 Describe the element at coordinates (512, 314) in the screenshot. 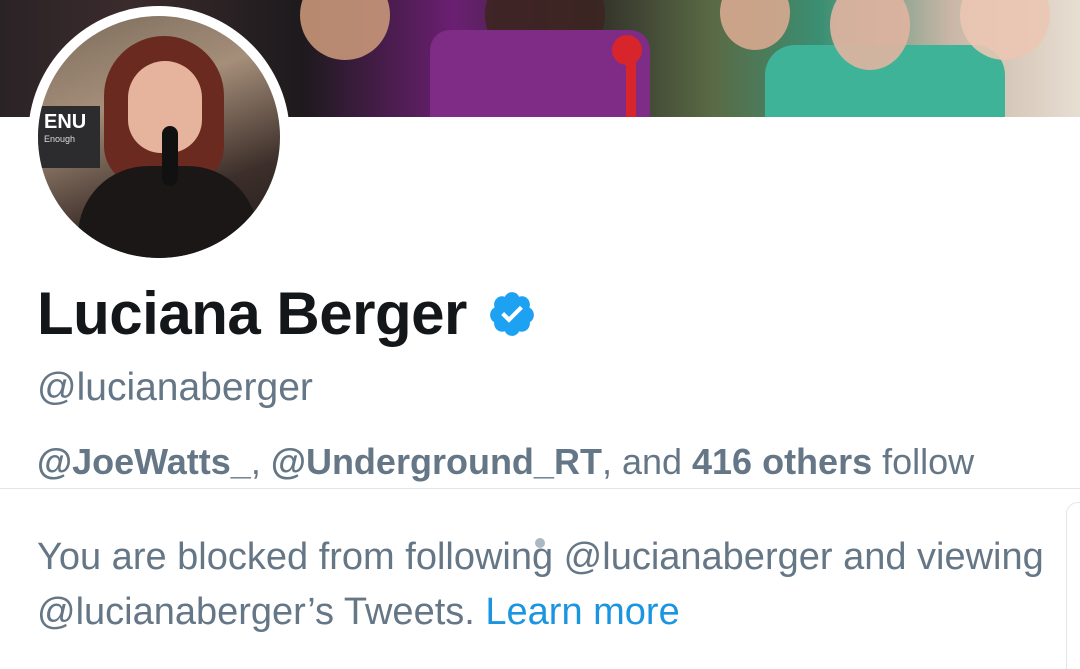

I see `verified-badge-icon` at that location.